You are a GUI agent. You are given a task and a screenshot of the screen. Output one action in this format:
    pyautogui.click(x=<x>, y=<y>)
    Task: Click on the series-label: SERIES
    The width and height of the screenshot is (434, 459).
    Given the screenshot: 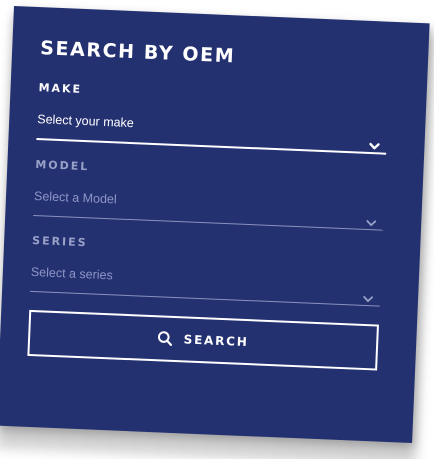 What is the action you would take?
    pyautogui.click(x=59, y=241)
    